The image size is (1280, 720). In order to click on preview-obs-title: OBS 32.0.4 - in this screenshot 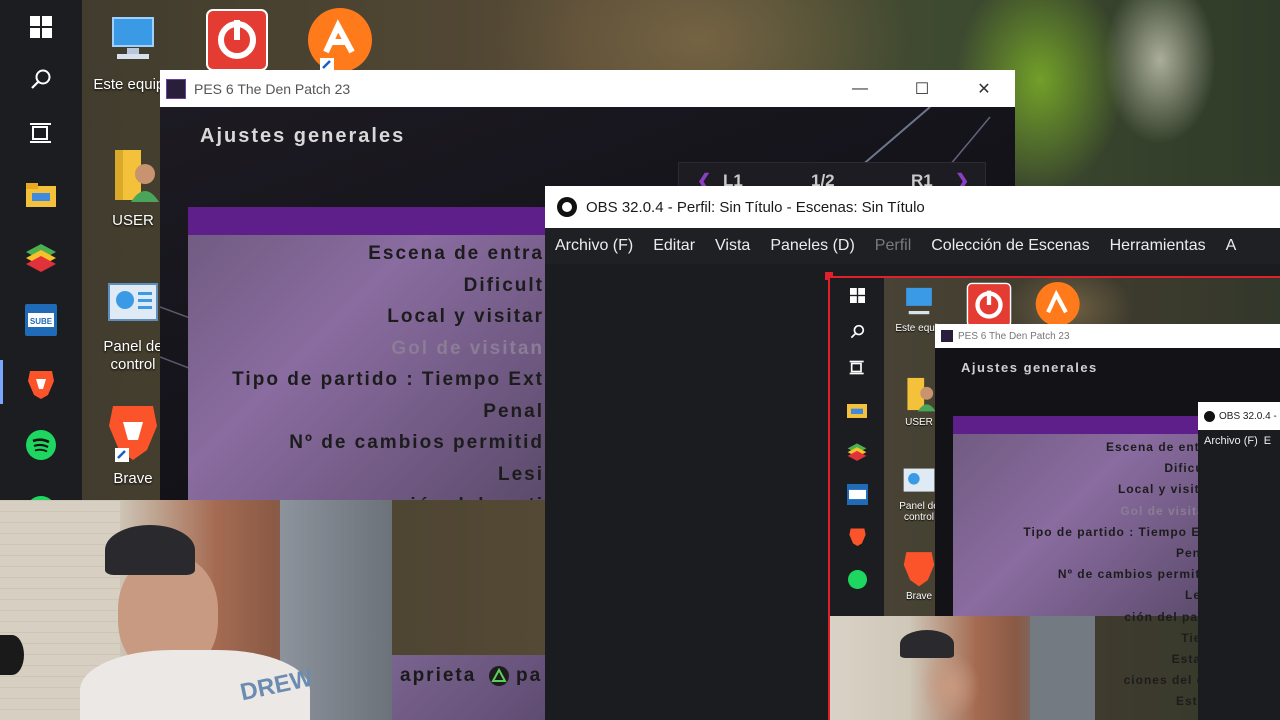, I will do `click(1239, 416)`.